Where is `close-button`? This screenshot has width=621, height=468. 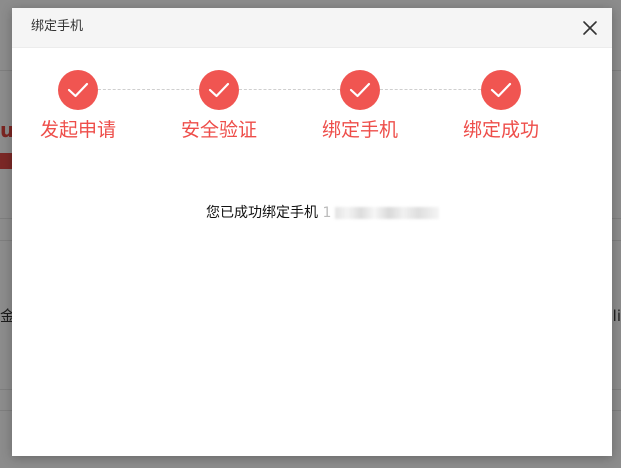
close-button is located at coordinates (590, 28).